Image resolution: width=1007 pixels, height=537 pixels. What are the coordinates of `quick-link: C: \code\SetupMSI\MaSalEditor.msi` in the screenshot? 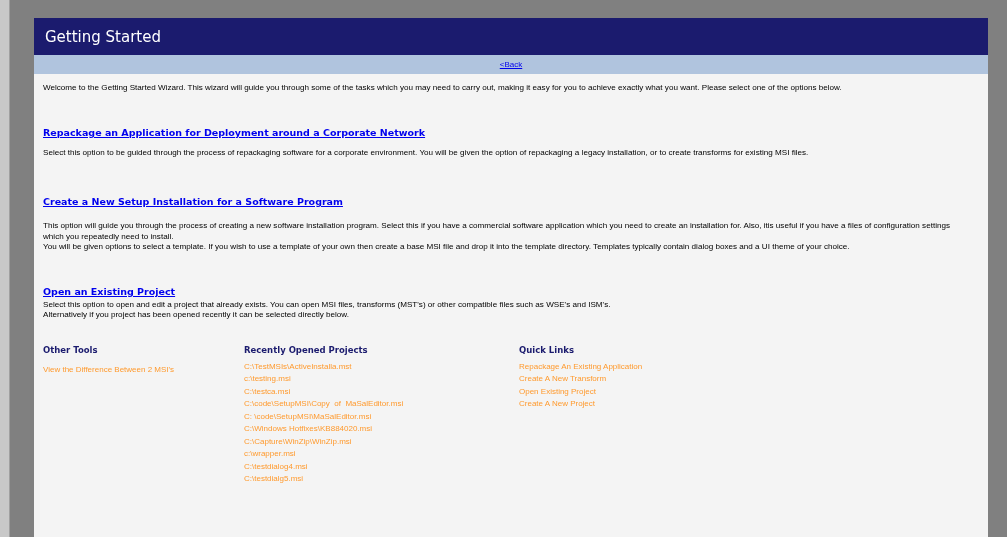 It's located at (308, 417).